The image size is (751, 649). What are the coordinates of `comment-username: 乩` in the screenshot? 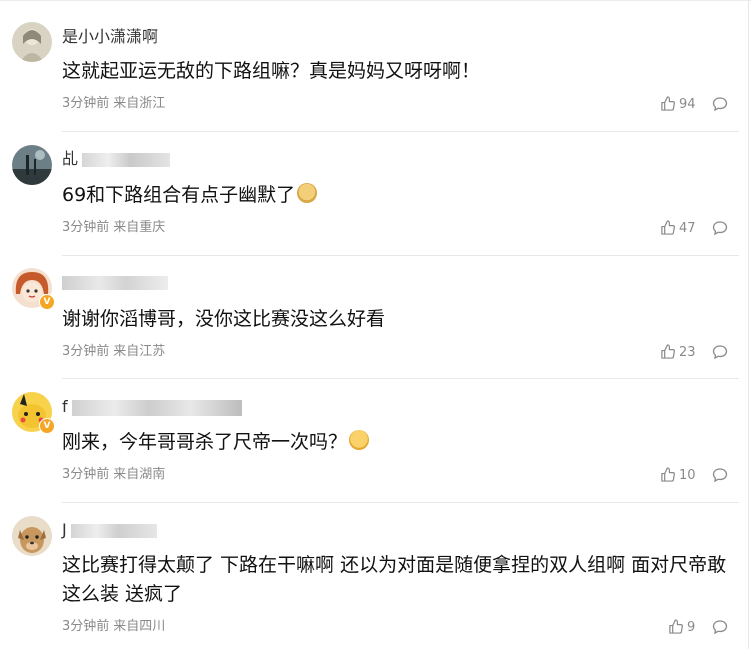 It's located at (116, 159).